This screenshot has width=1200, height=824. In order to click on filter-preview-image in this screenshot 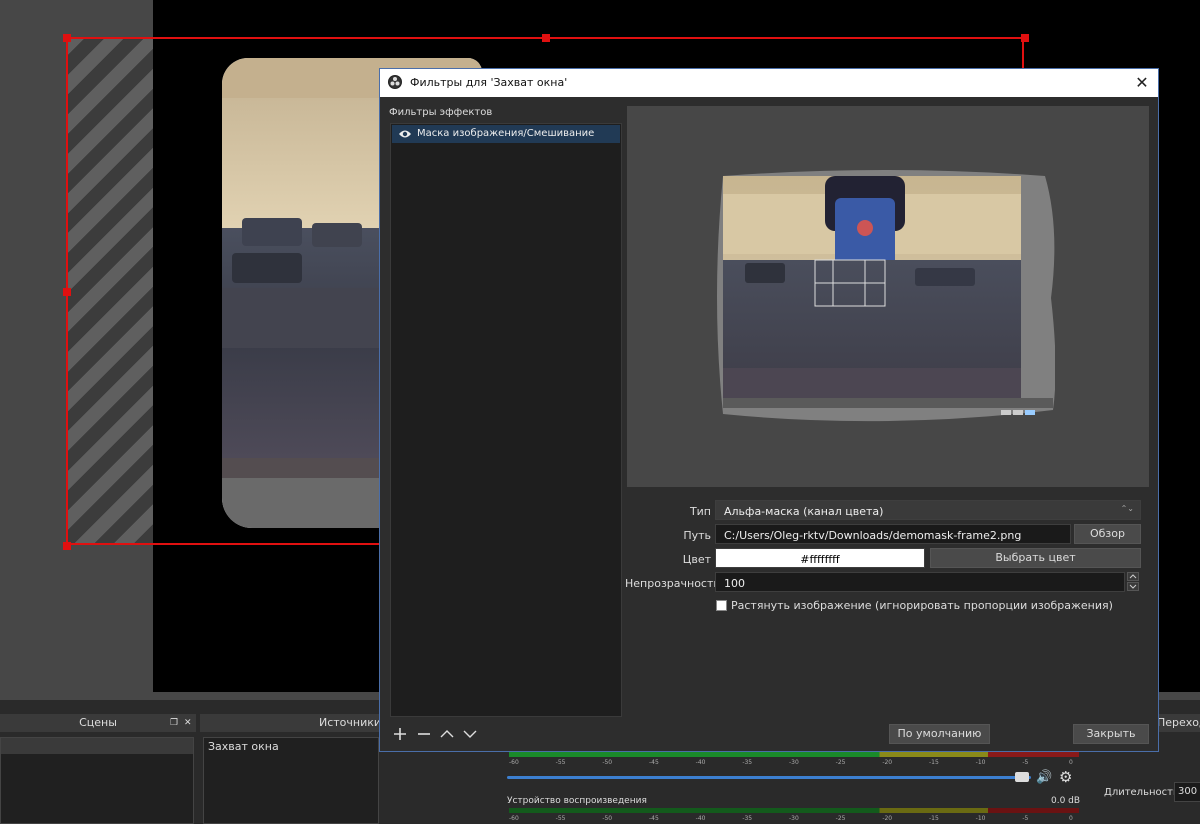, I will do `click(885, 295)`.